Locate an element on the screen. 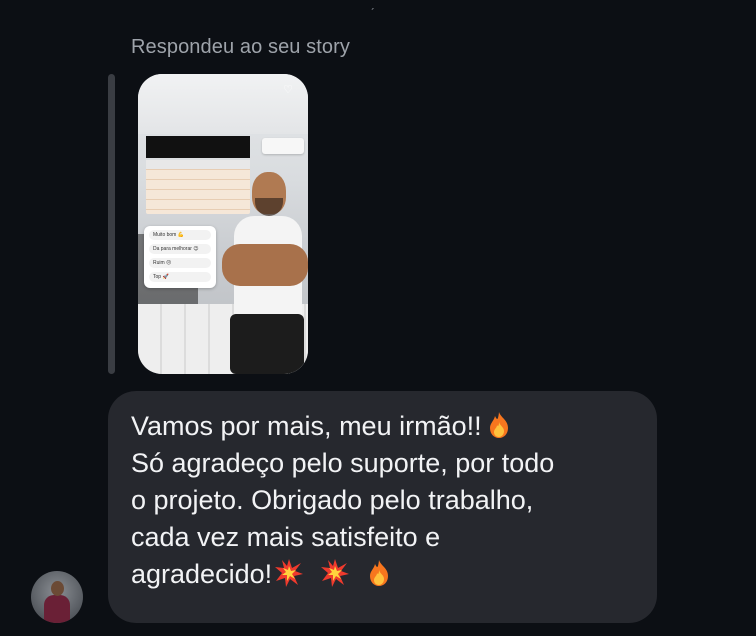 This screenshot has width=756, height=636. message-line: cada vez mais satisfeito e is located at coordinates (286, 537).